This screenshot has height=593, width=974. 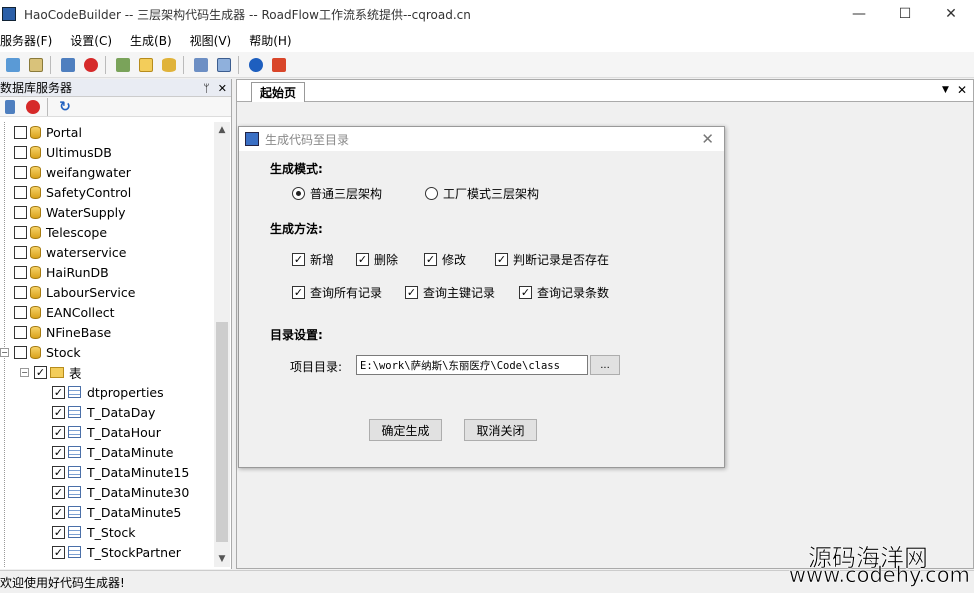 What do you see at coordinates (278, 92) in the screenshot?
I see `tab-start-page: 起始页` at bounding box center [278, 92].